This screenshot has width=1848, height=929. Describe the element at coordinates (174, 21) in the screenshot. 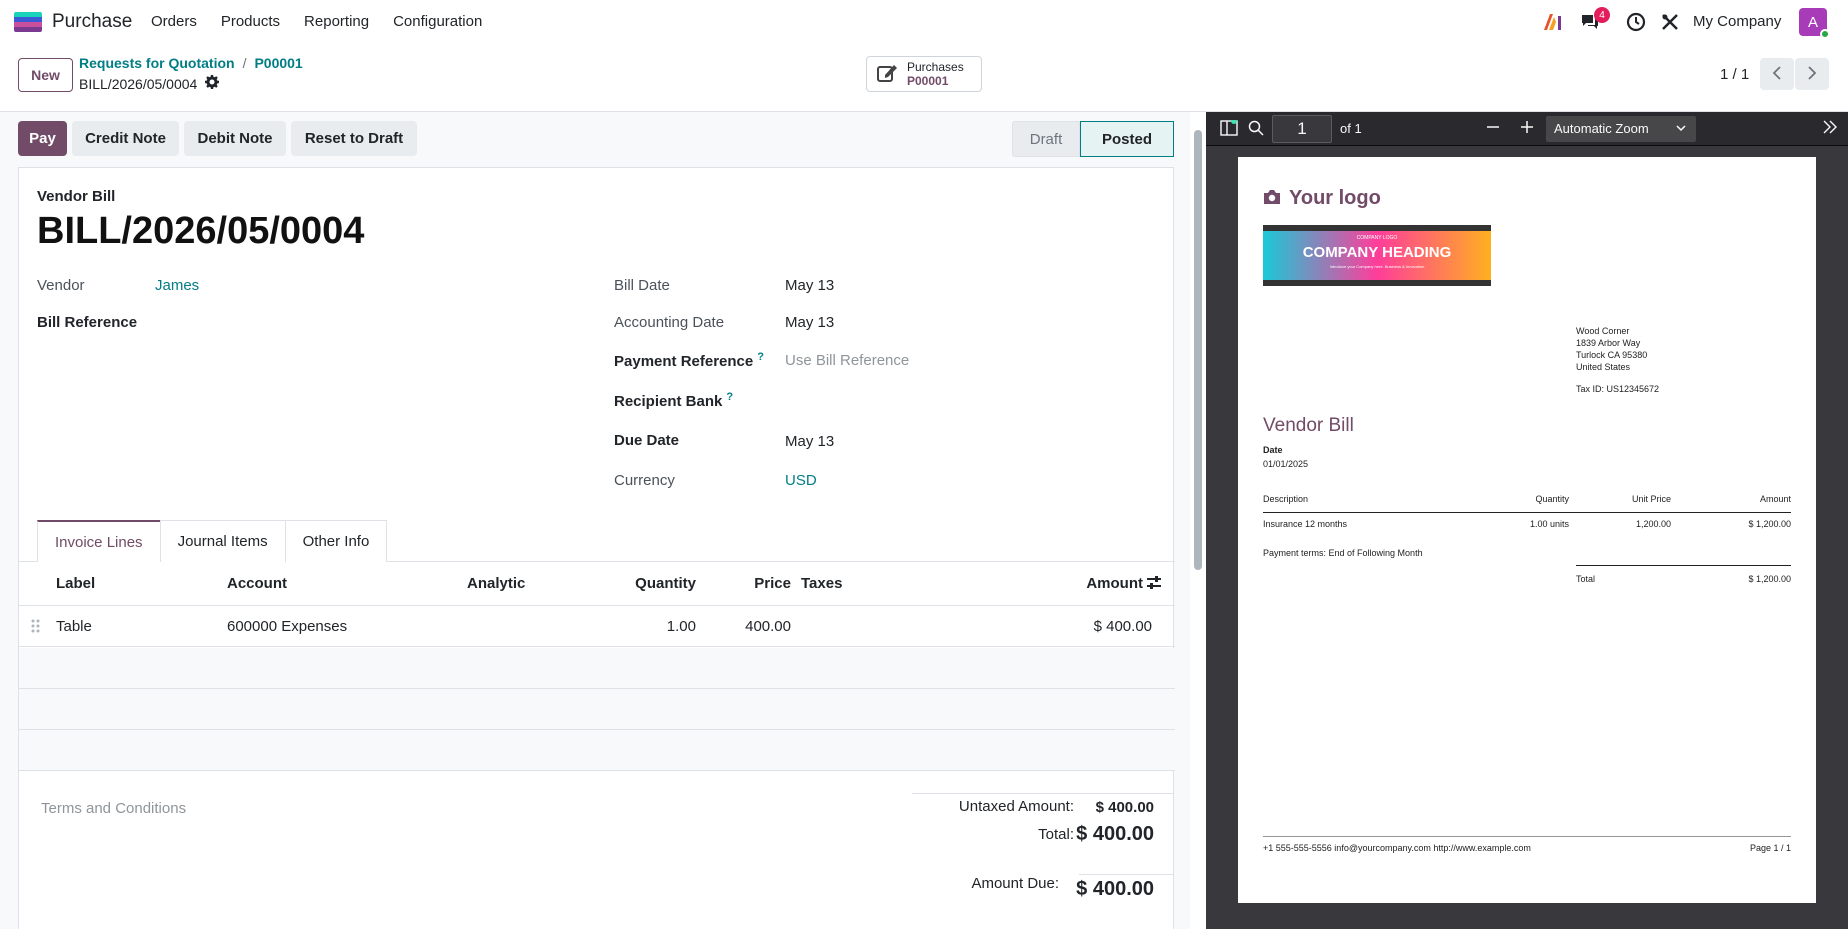

I see `menu-orders: Orders` at that location.